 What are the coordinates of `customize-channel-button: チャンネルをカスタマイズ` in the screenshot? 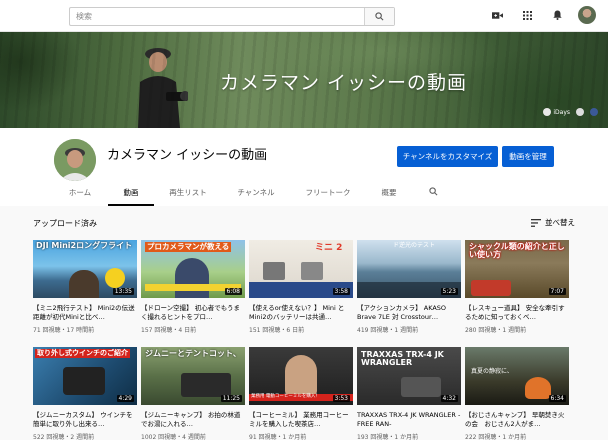 It's located at (447, 156).